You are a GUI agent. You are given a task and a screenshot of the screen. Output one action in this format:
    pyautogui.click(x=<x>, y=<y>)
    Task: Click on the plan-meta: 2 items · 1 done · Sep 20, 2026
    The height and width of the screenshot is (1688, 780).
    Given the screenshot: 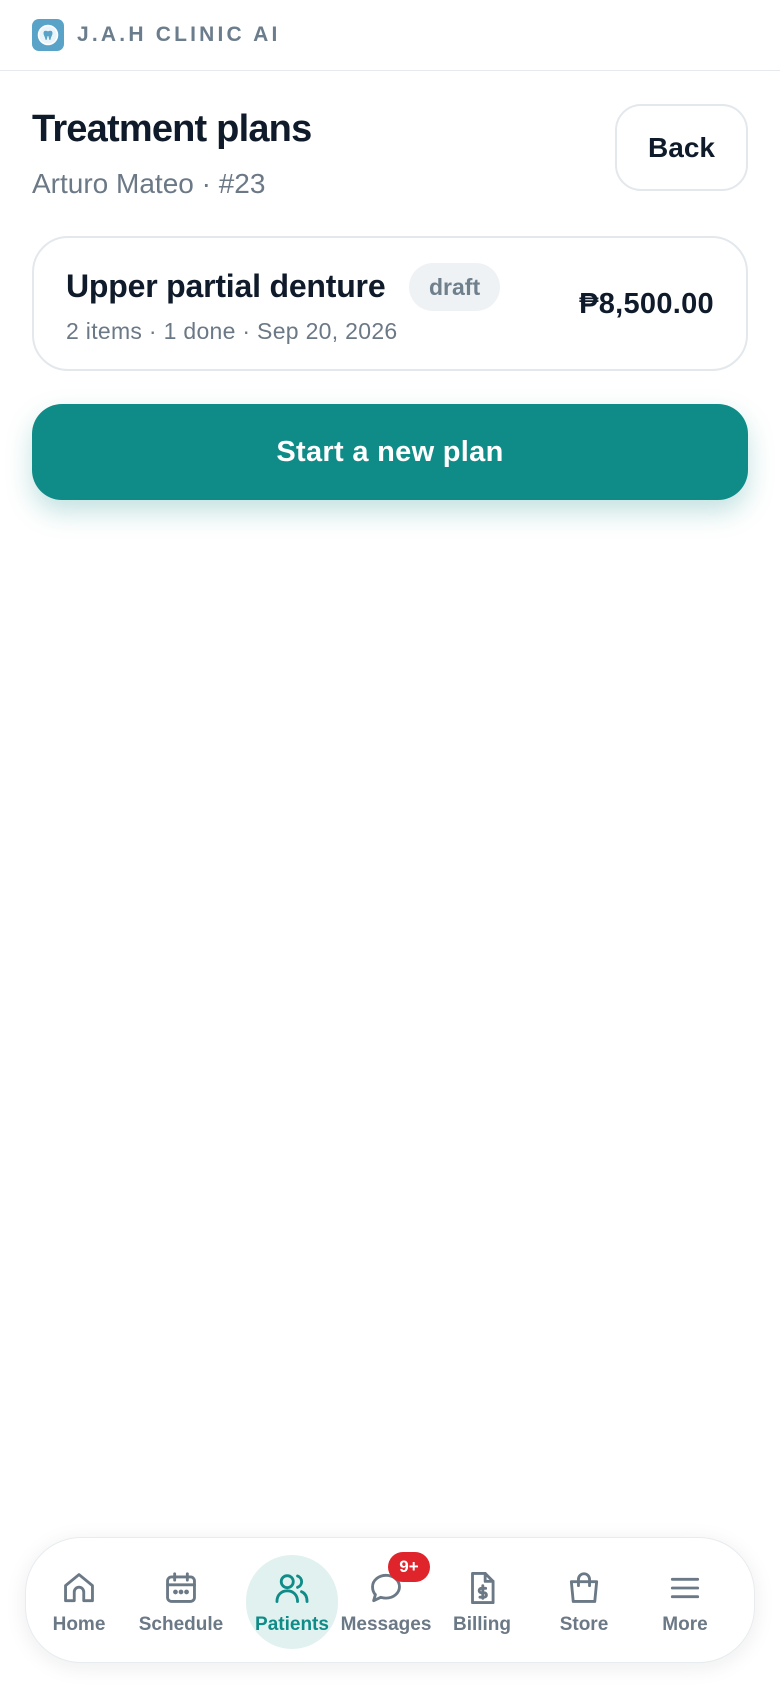 What is the action you would take?
    pyautogui.click(x=232, y=331)
    